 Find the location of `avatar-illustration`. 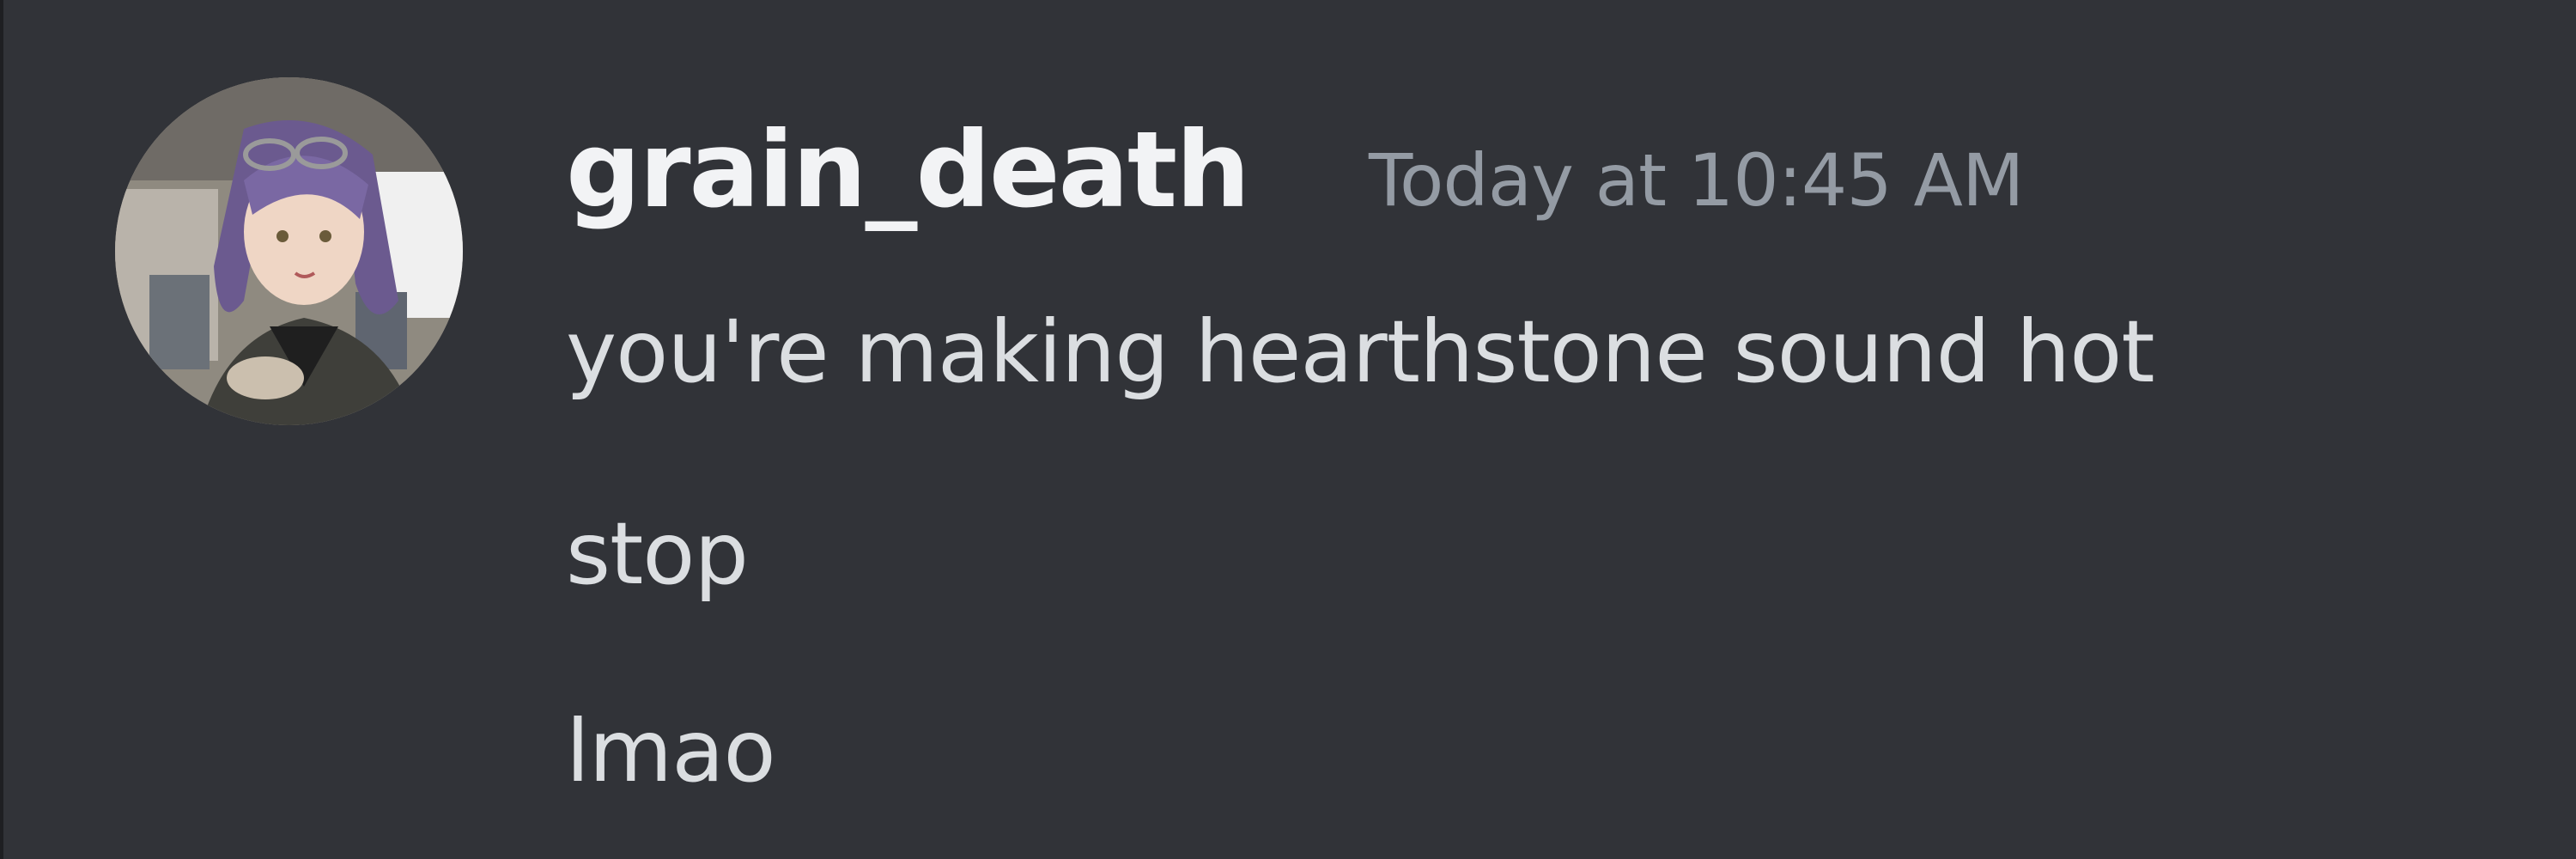

avatar-illustration is located at coordinates (289, 251).